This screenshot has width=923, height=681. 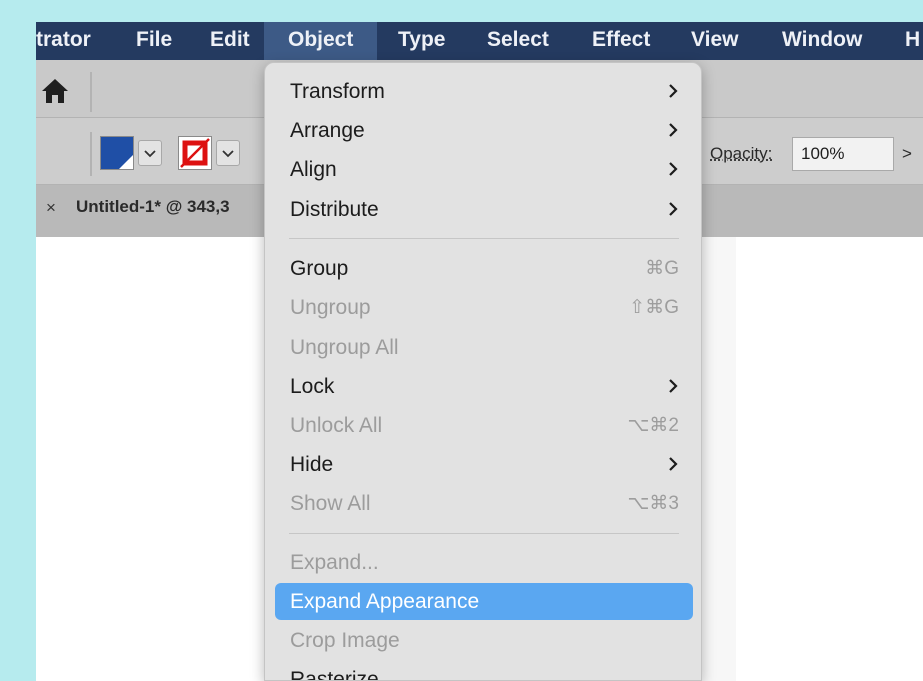 I want to click on menu-item-ungroup-all: Ungroup All, so click(x=484, y=347).